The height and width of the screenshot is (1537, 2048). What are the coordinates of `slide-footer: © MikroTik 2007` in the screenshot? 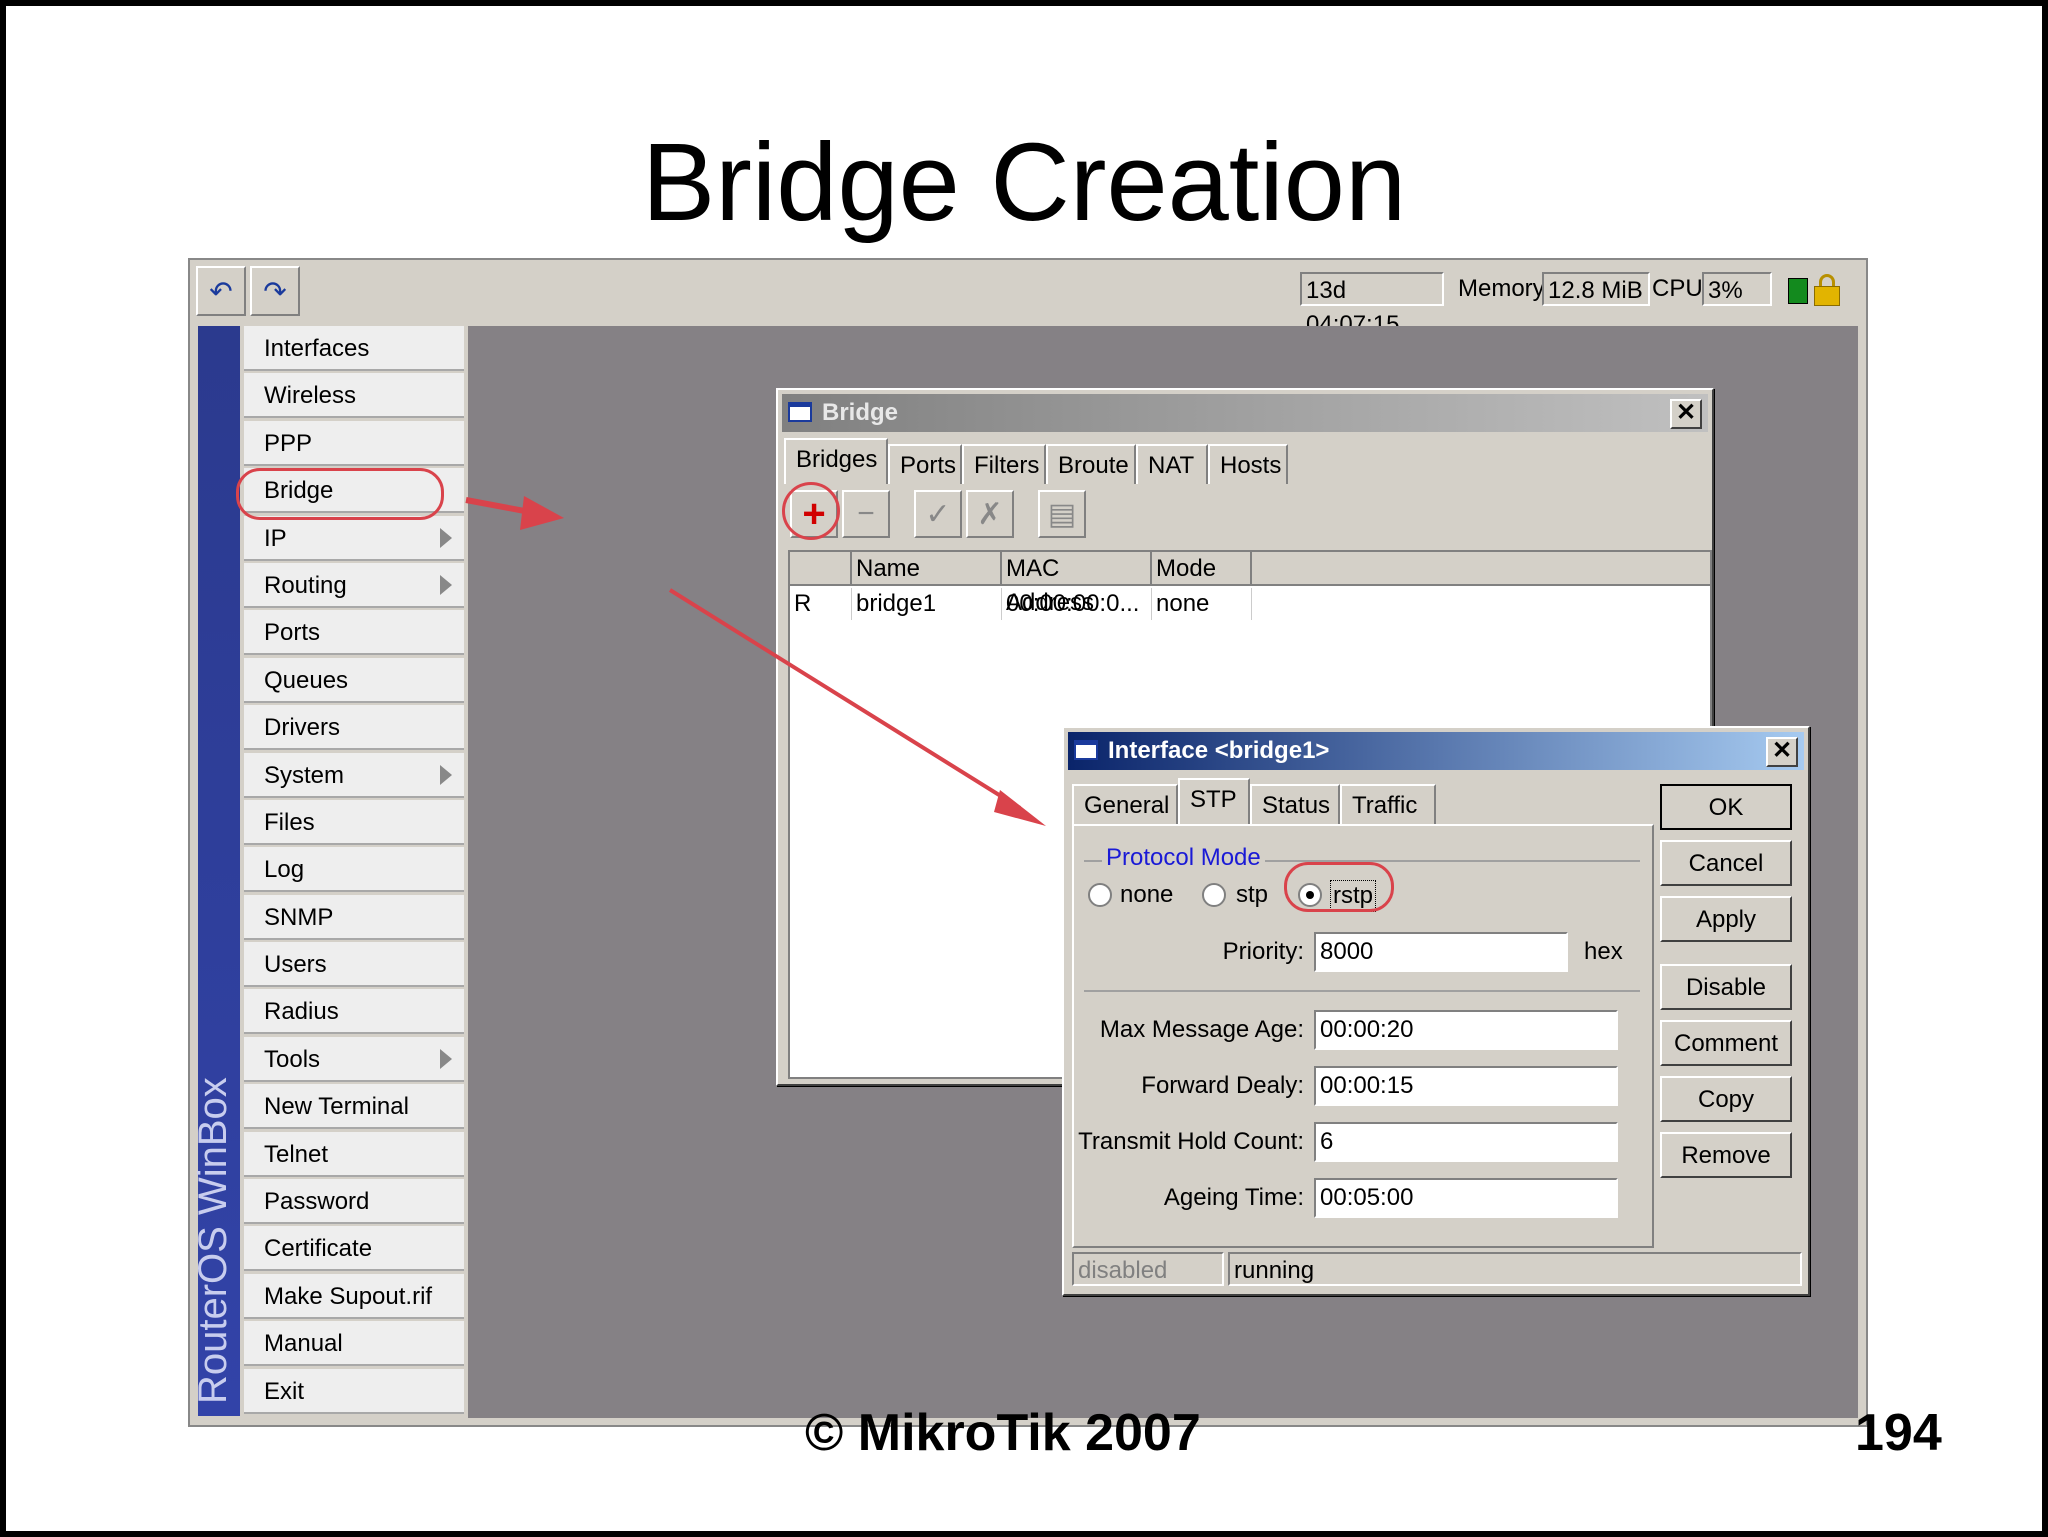 It's located at (1003, 1433).